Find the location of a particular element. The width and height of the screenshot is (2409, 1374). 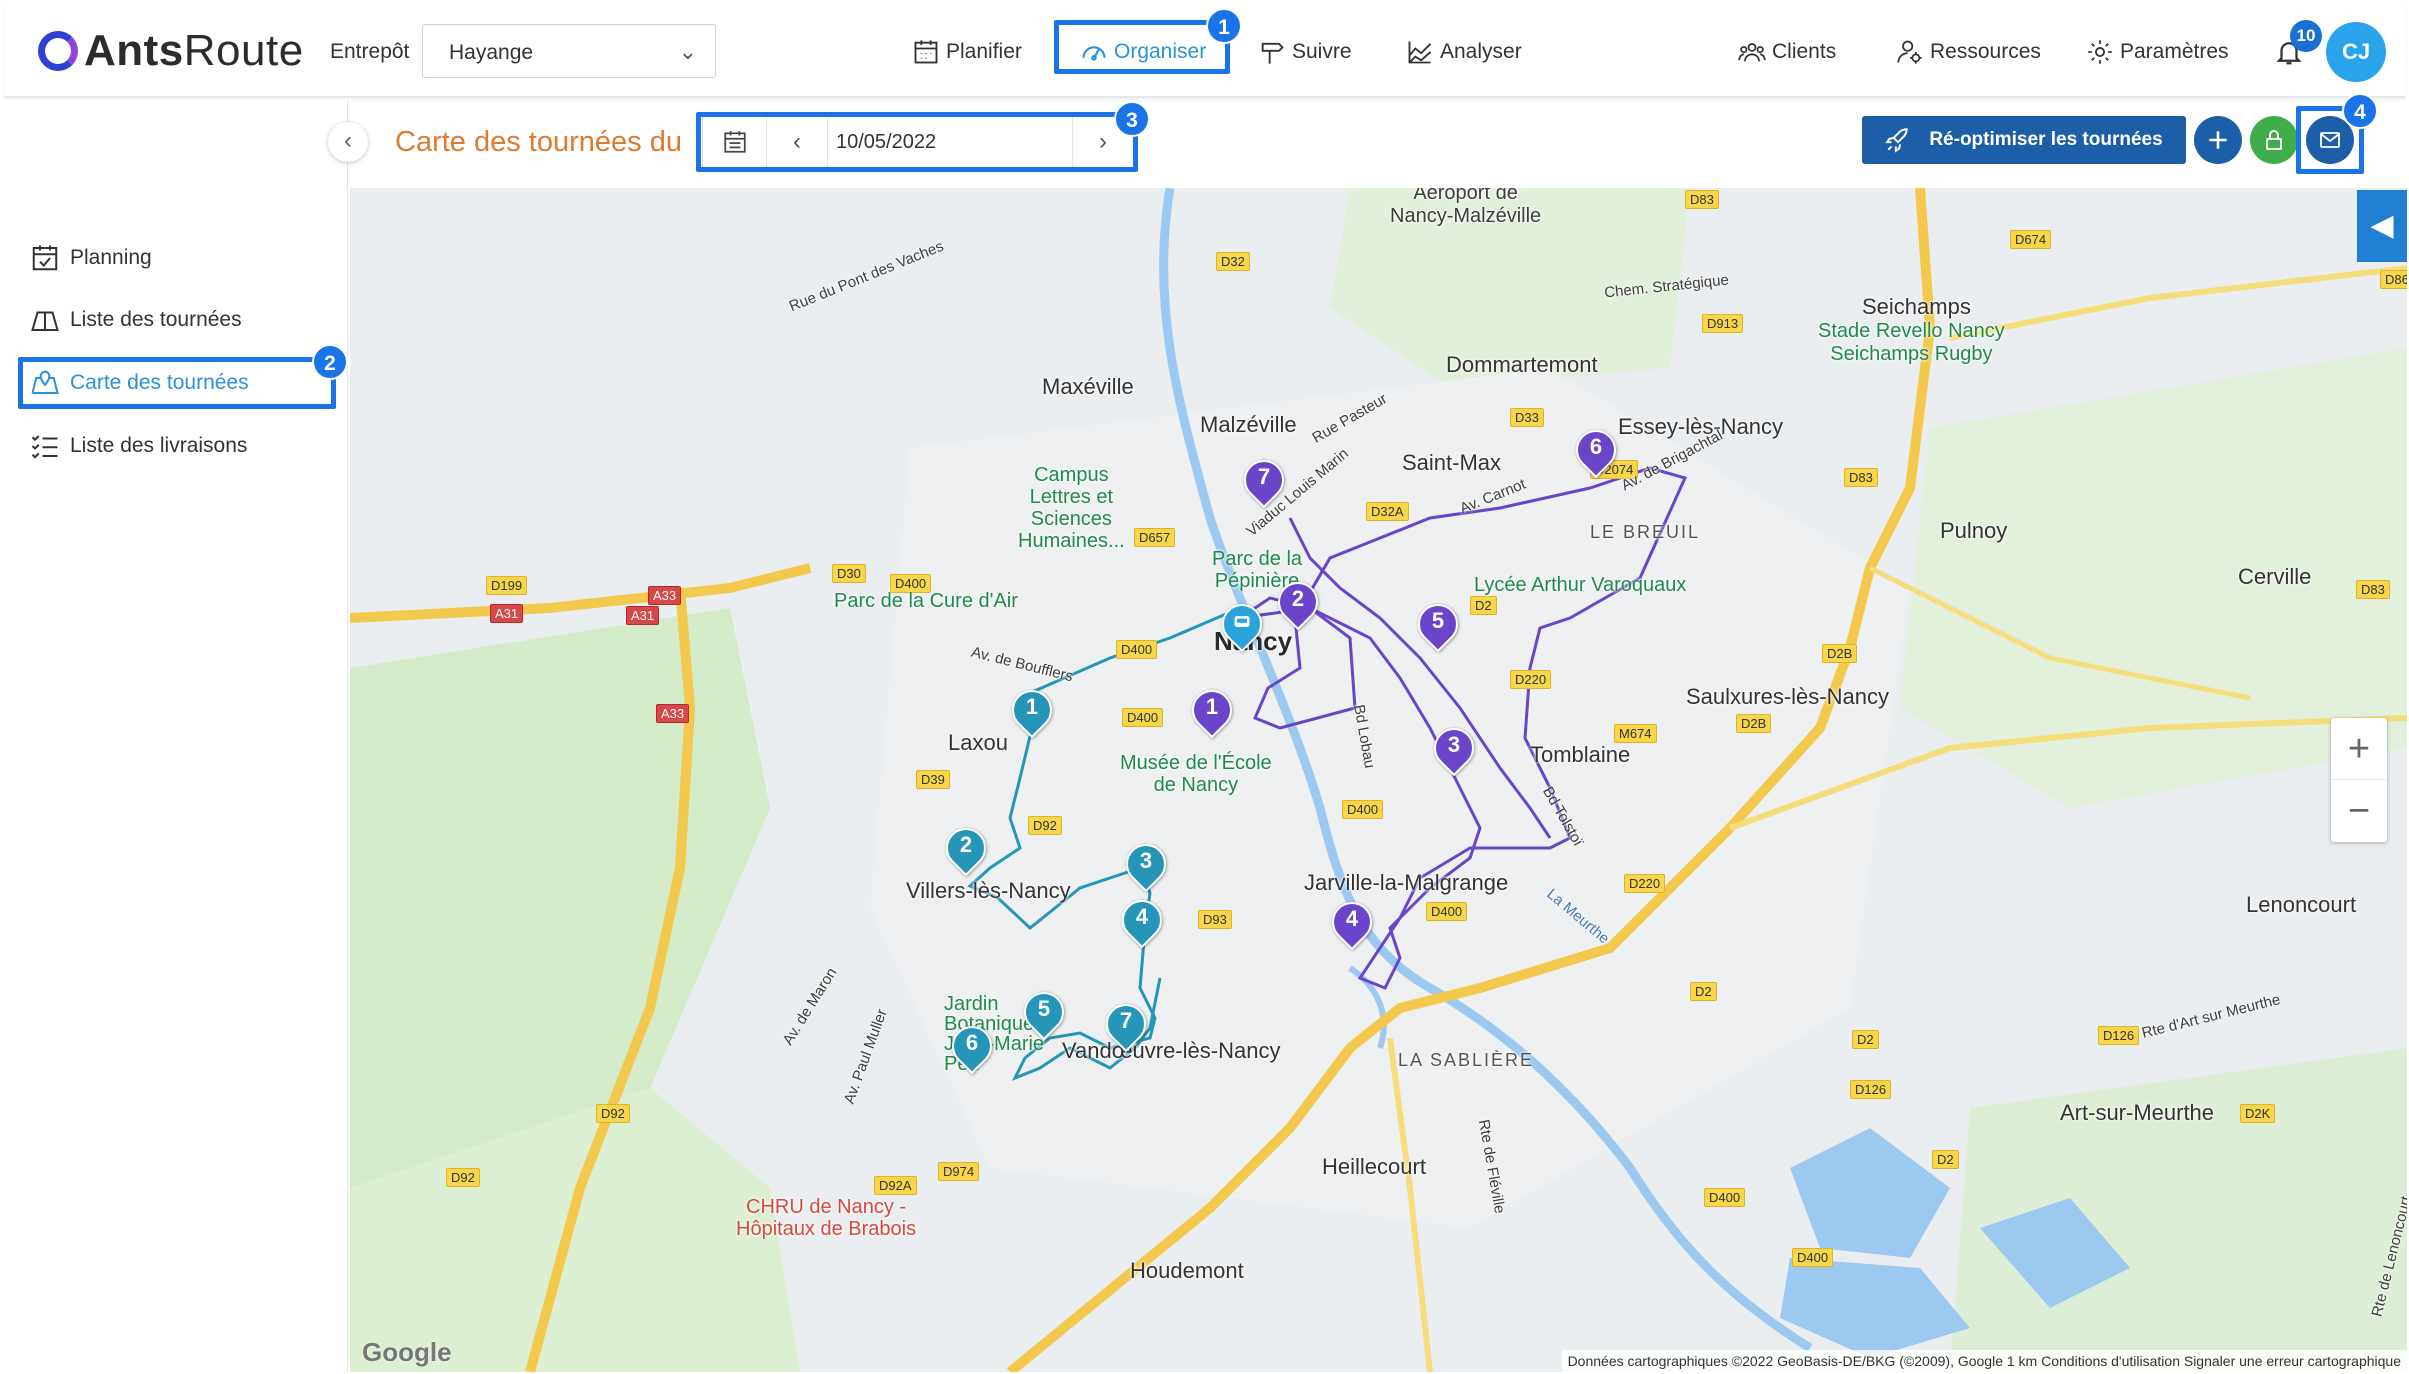

purple-stop-marker: 7 is located at coordinates (1264, 481).